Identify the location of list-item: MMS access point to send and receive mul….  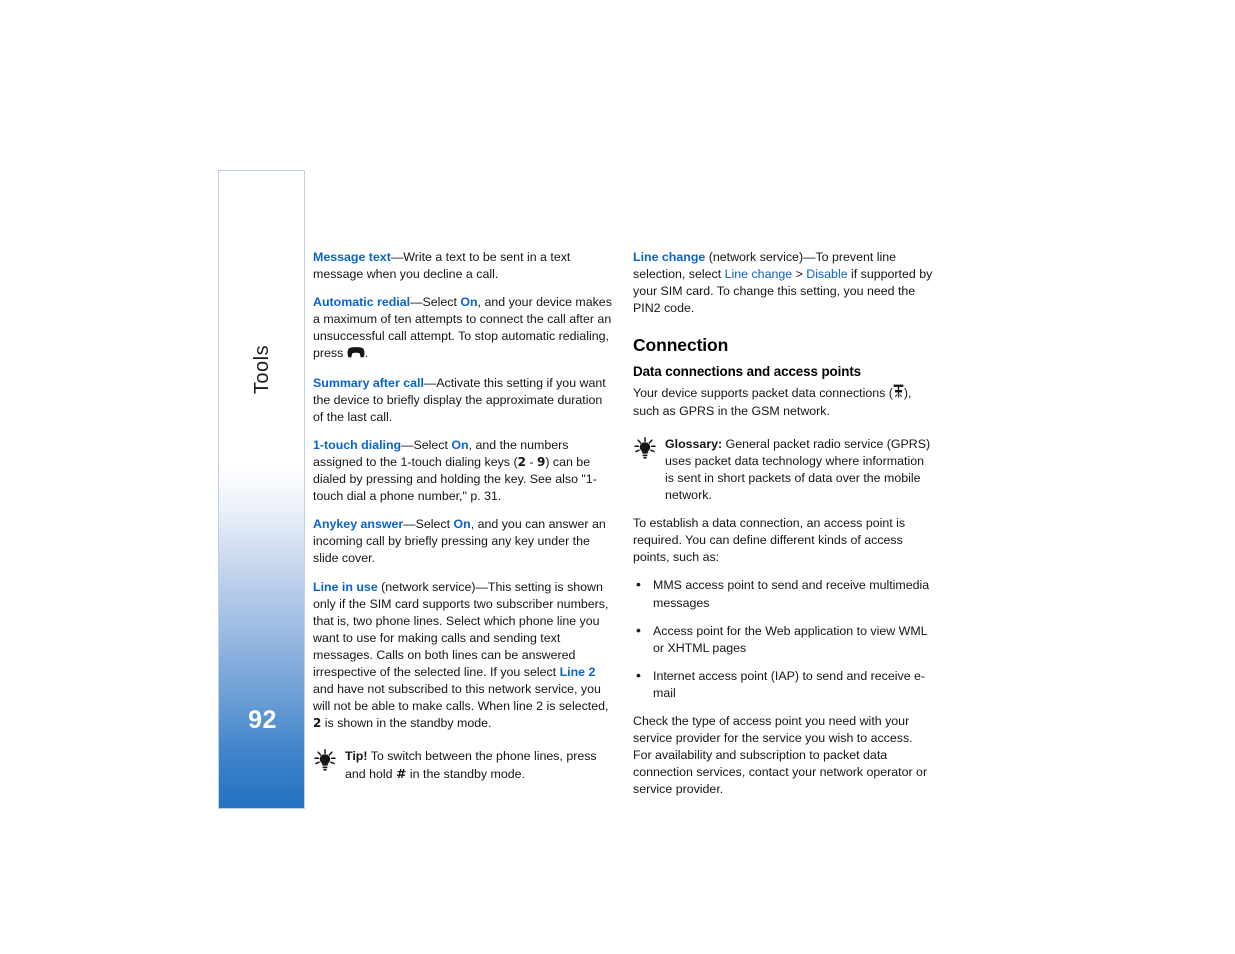
(783, 593).